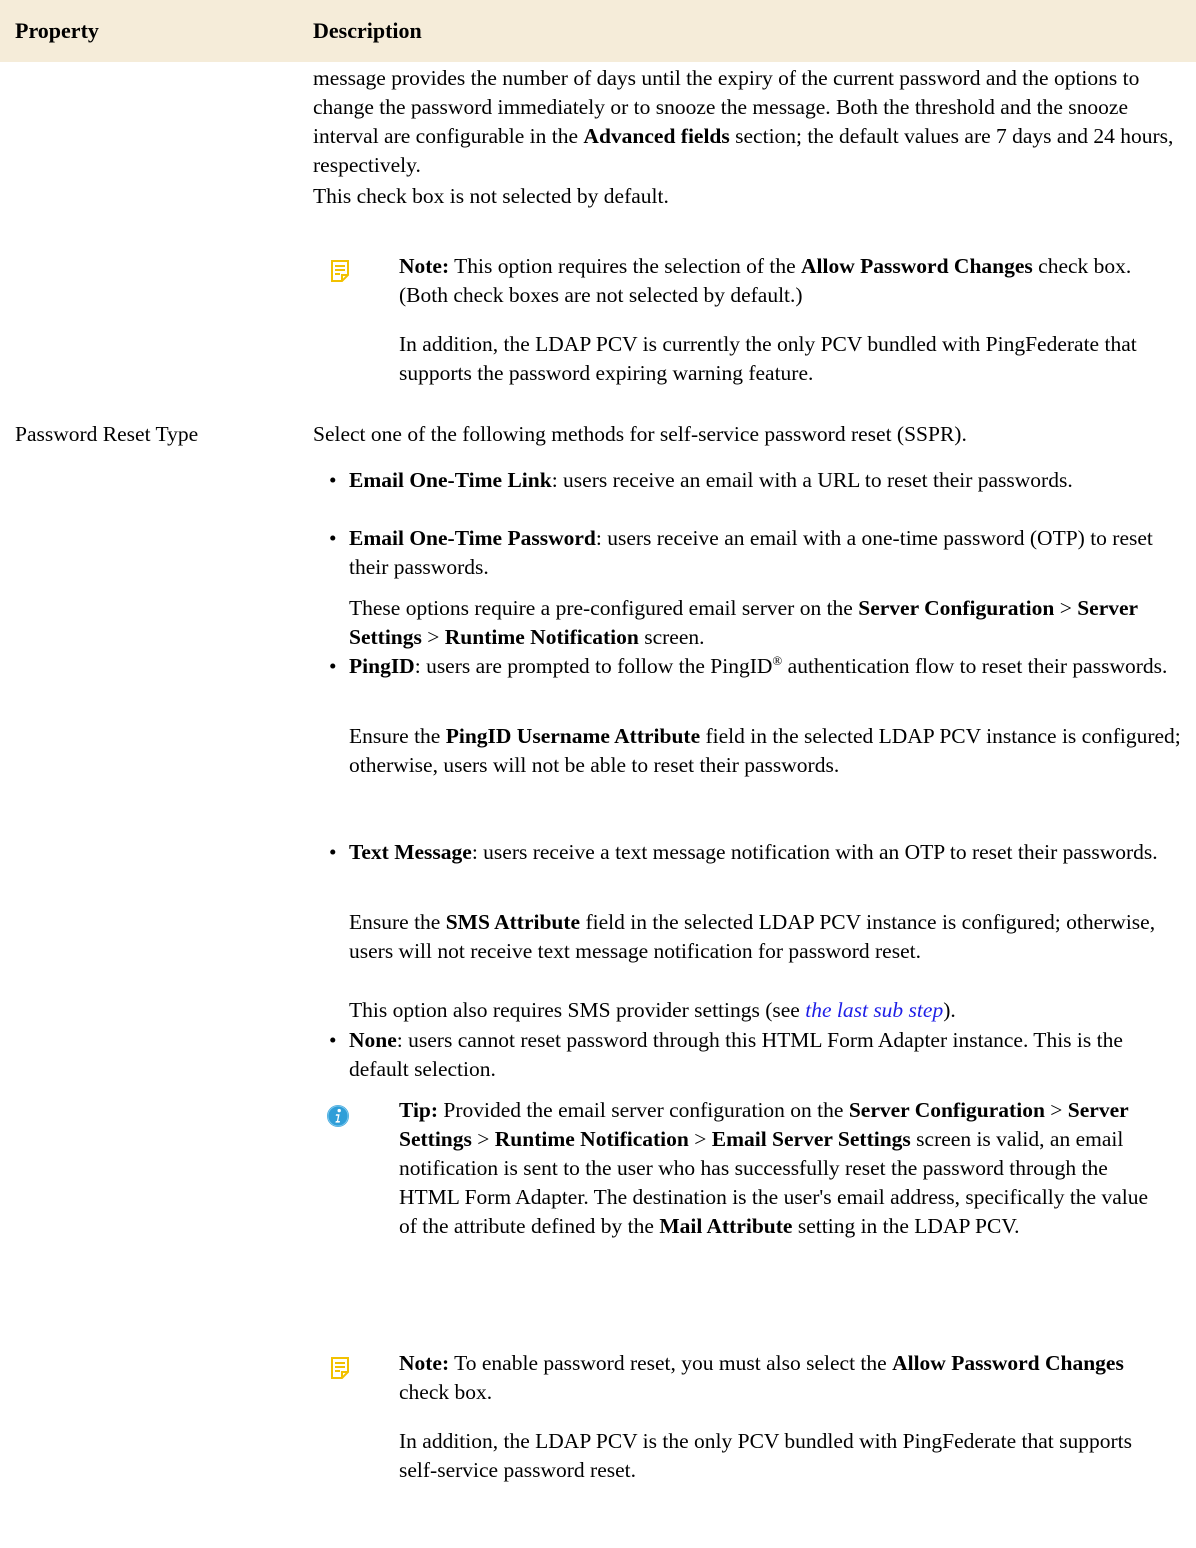 This screenshot has width=1196, height=1548. Describe the element at coordinates (726, 1226) in the screenshot. I see `bold-term: Mail Attribute` at that location.